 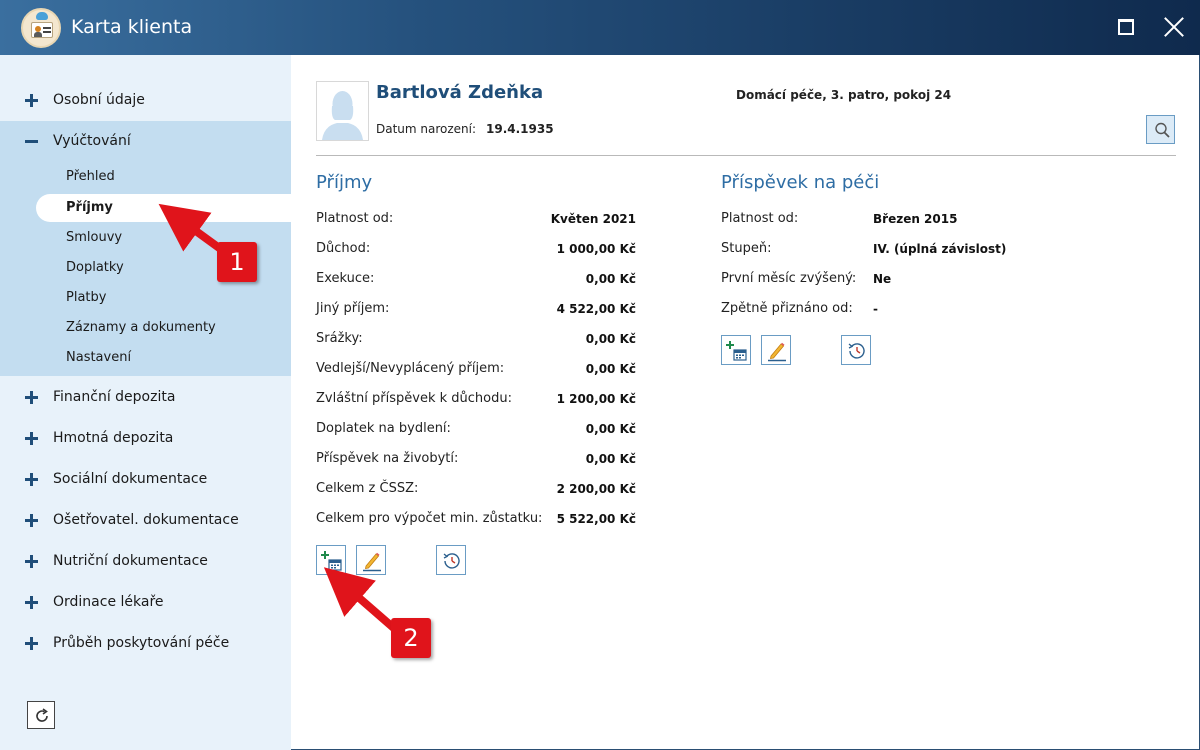 What do you see at coordinates (145, 298) in the screenshot?
I see `sidebar-subitem-platby: Platby` at bounding box center [145, 298].